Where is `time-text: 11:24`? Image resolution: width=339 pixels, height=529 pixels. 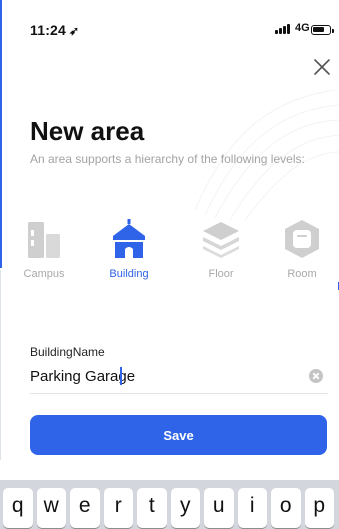 time-text: 11:24 is located at coordinates (48, 30).